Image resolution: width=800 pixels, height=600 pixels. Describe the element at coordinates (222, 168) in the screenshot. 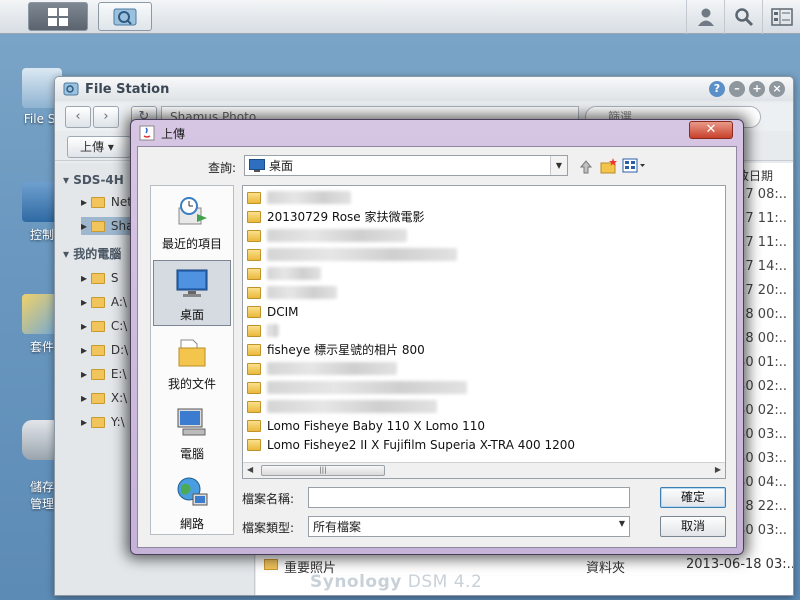

I see `look-in-label: 查詢:` at that location.